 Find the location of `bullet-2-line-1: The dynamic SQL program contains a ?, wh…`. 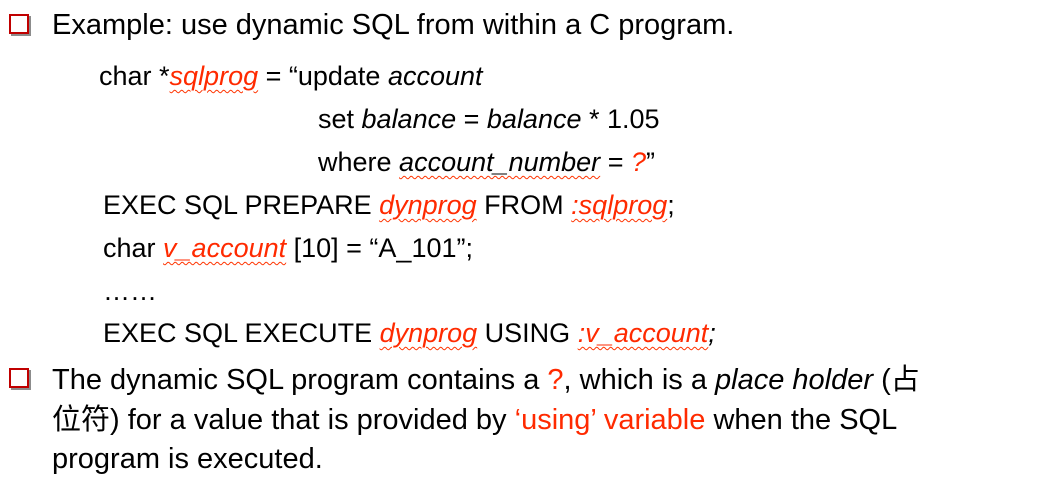

bullet-2-line-1: The dynamic SQL program contains a ?, wh… is located at coordinates (486, 379).